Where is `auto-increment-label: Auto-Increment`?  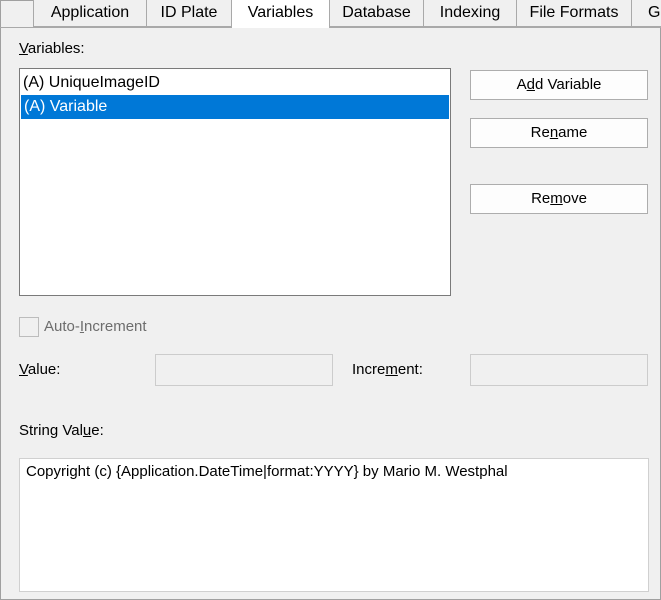
auto-increment-label: Auto-Increment is located at coordinates (95, 326).